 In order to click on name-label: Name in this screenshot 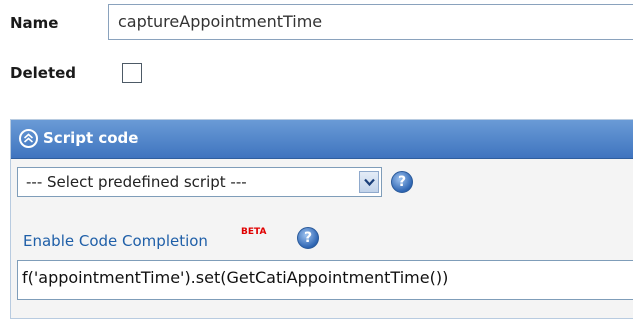, I will do `click(34, 23)`.